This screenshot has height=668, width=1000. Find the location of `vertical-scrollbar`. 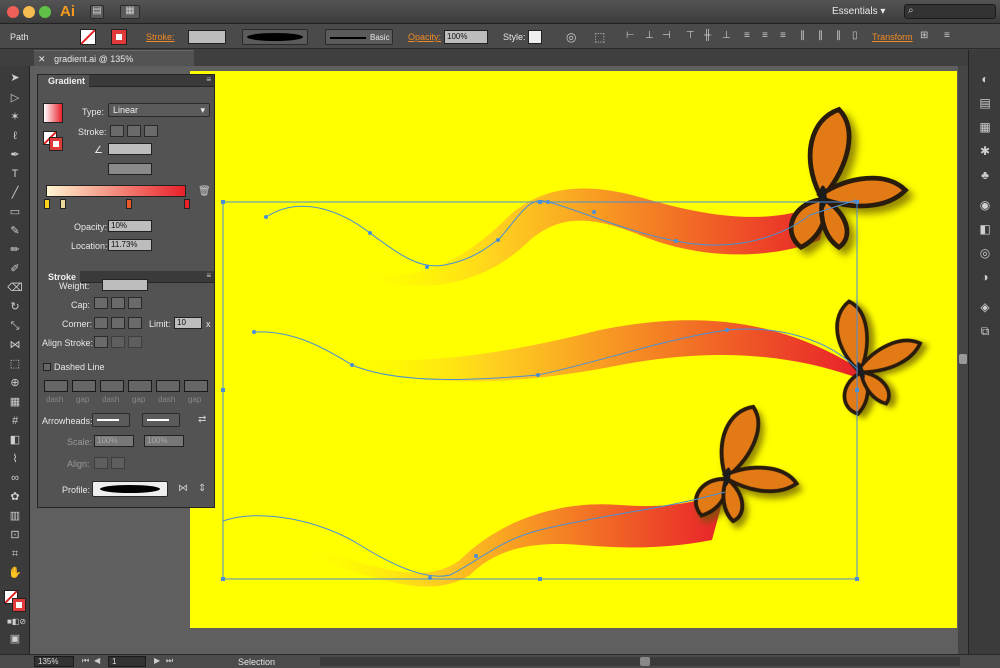

vertical-scrollbar is located at coordinates (963, 360).